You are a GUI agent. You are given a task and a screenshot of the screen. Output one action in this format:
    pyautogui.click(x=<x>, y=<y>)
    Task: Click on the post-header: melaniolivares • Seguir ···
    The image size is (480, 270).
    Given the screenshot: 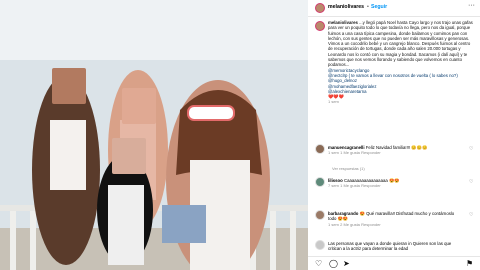 What is the action you would take?
    pyautogui.click(x=394, y=8)
    